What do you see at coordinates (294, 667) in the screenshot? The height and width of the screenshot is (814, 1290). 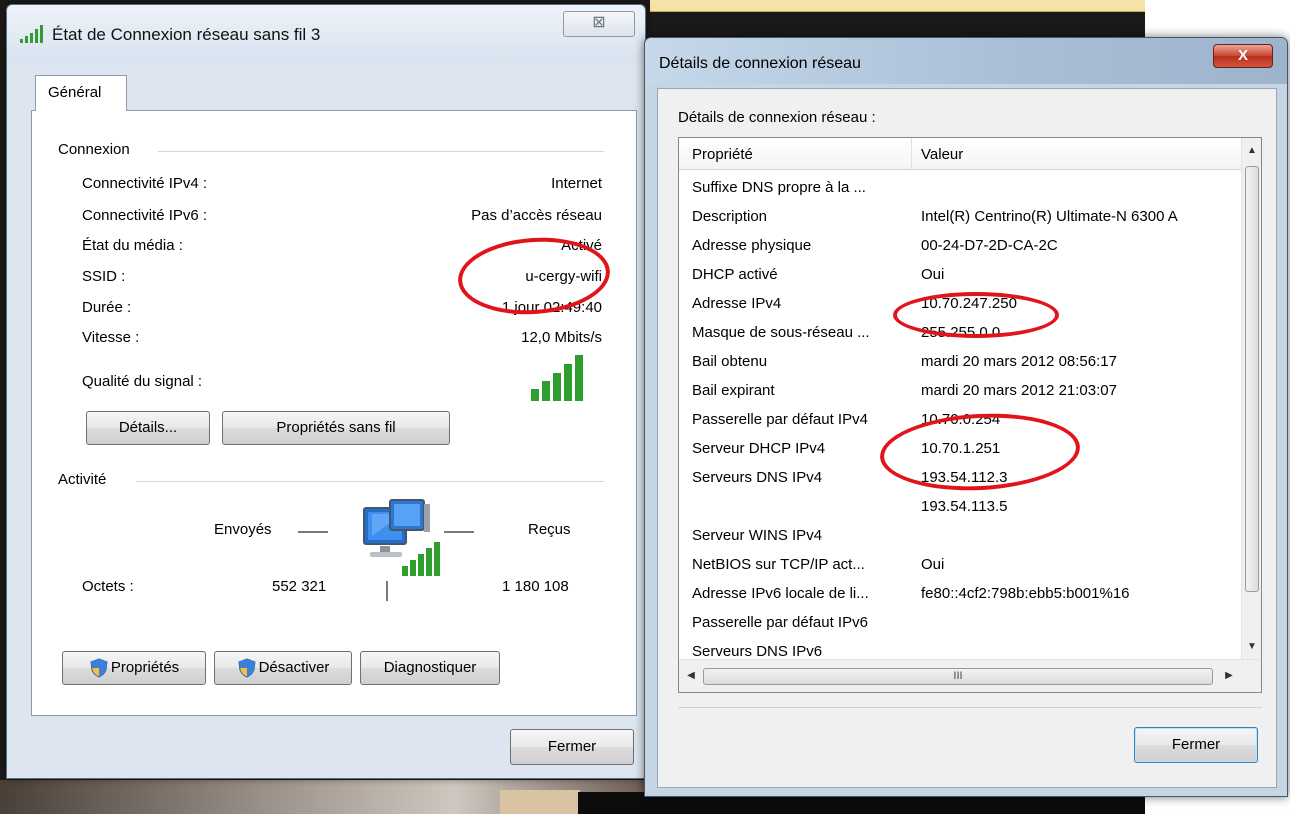 I see `disable-button-label: Désactiver` at bounding box center [294, 667].